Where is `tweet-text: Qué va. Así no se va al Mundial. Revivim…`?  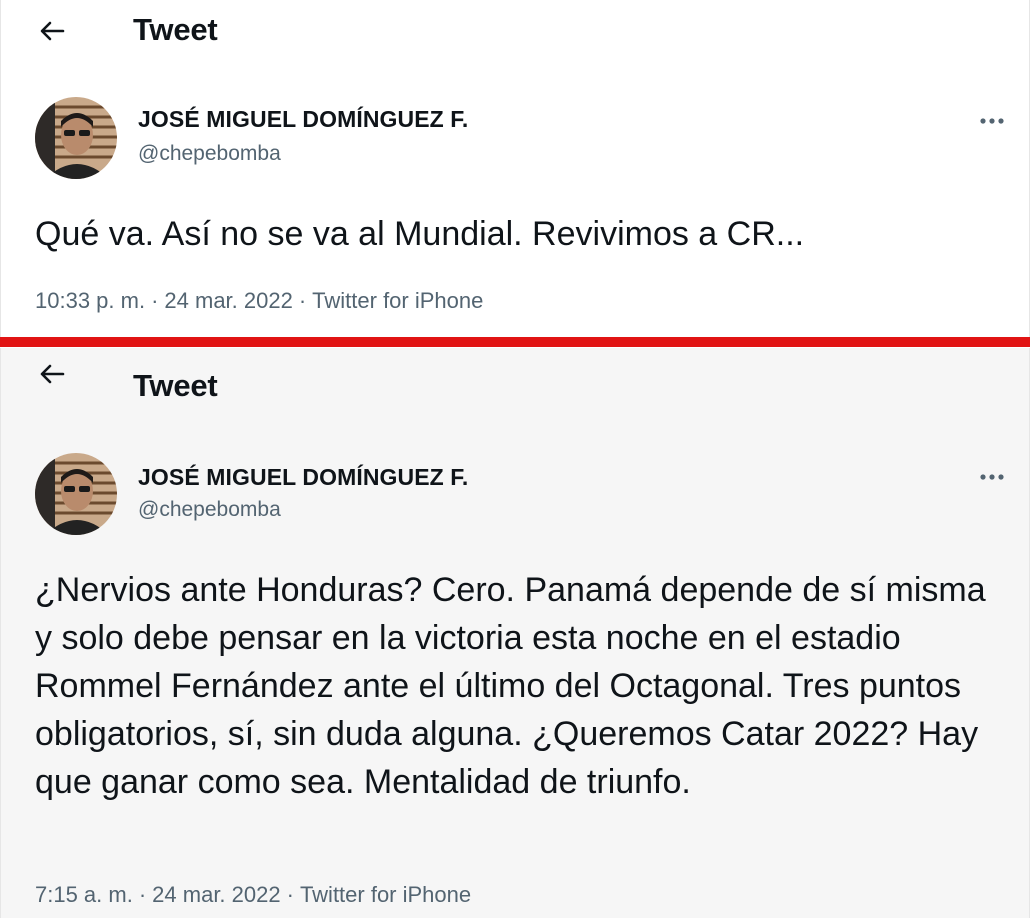 tweet-text: Qué va. Así no se va al Mundial. Revivim… is located at coordinates (420, 234).